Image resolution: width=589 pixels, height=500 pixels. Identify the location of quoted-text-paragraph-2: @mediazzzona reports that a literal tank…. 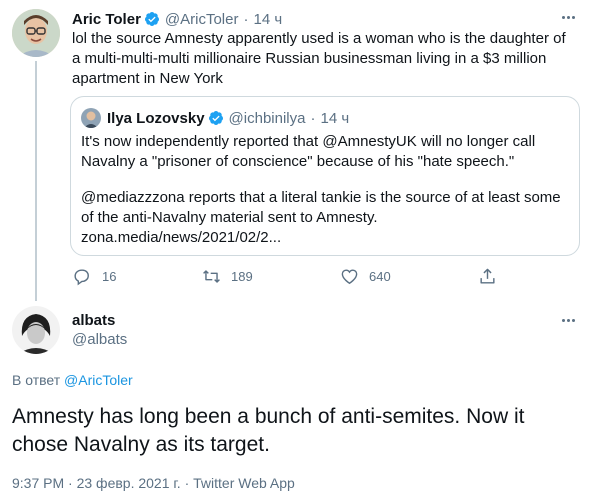
(321, 207).